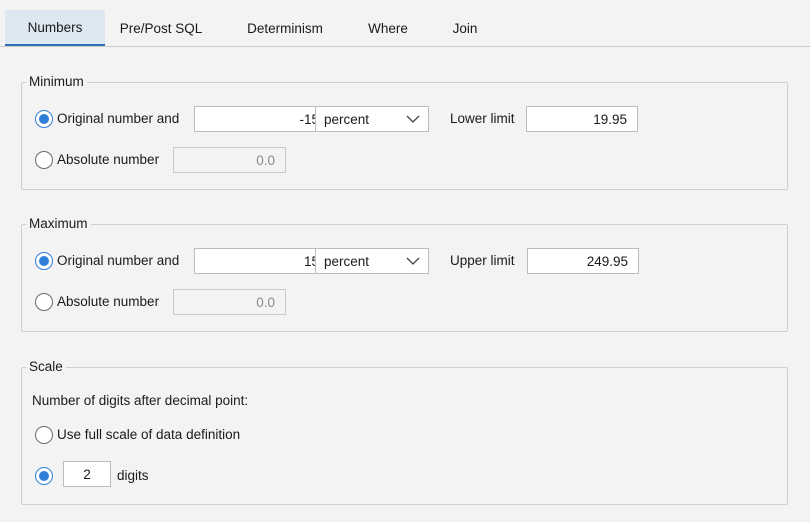  What do you see at coordinates (347, 261) in the screenshot?
I see `maximum-unit-value: percent` at bounding box center [347, 261].